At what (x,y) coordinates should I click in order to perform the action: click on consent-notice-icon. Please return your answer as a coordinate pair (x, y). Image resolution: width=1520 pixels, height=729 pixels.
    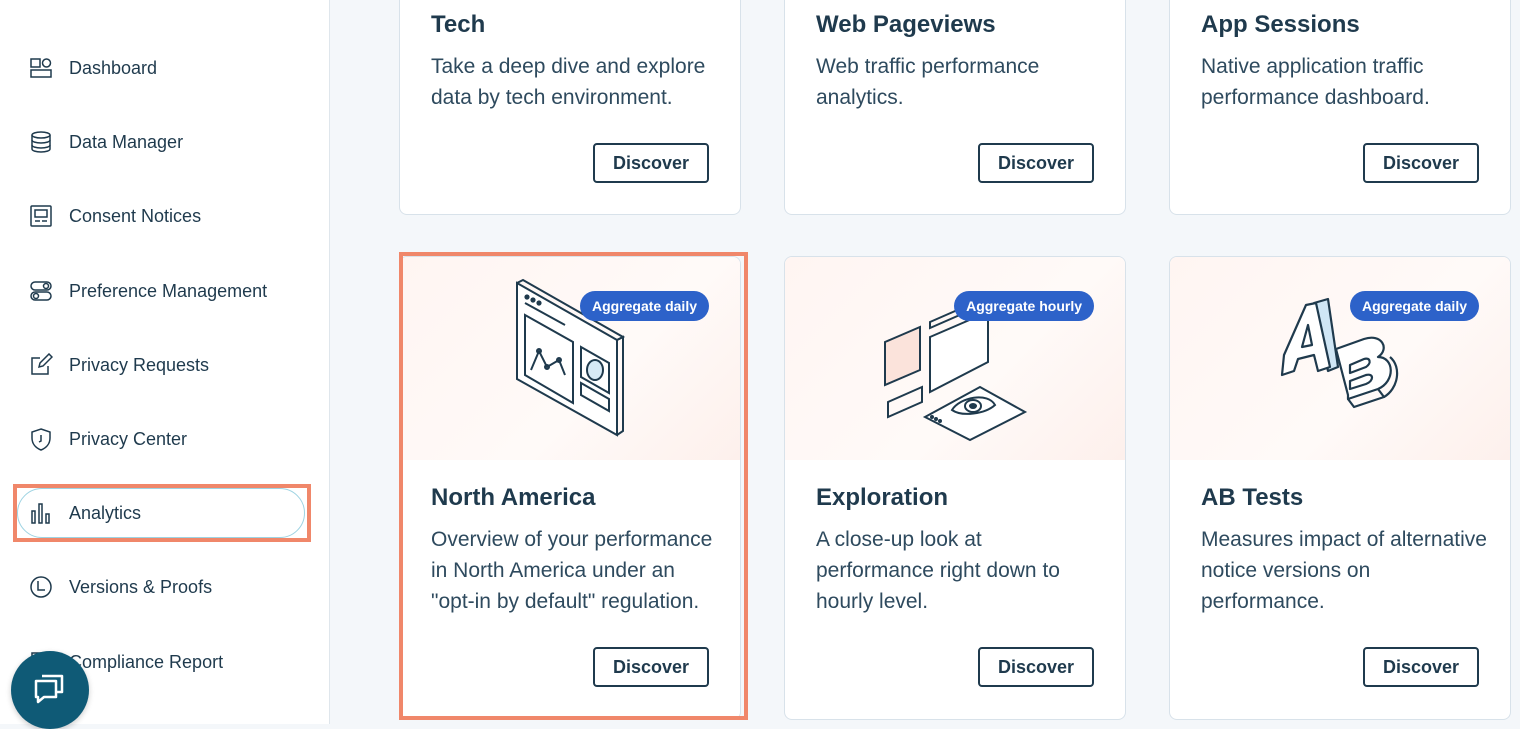
    Looking at the image, I should click on (41, 216).